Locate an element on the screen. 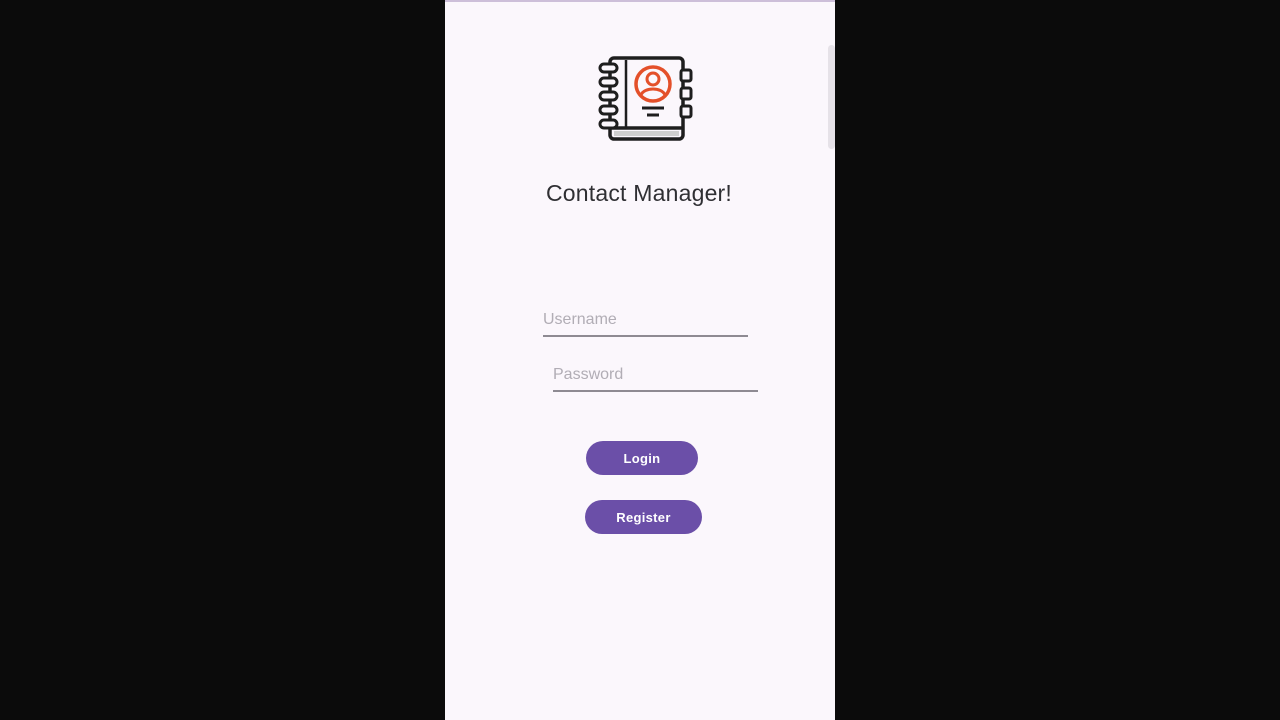 The image size is (1280, 720). register-button: Register is located at coordinates (643, 517).